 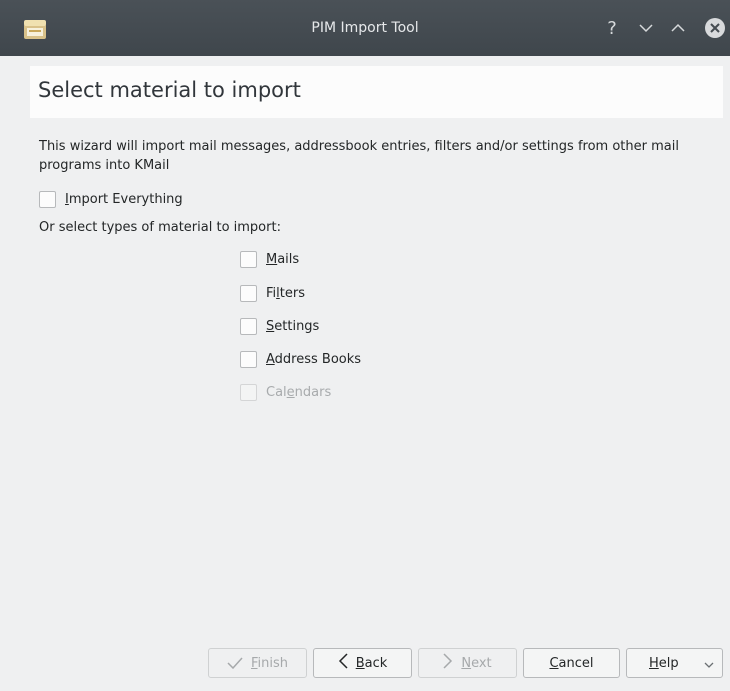 What do you see at coordinates (124, 199) in the screenshot?
I see `import-everything-label: Import Everything` at bounding box center [124, 199].